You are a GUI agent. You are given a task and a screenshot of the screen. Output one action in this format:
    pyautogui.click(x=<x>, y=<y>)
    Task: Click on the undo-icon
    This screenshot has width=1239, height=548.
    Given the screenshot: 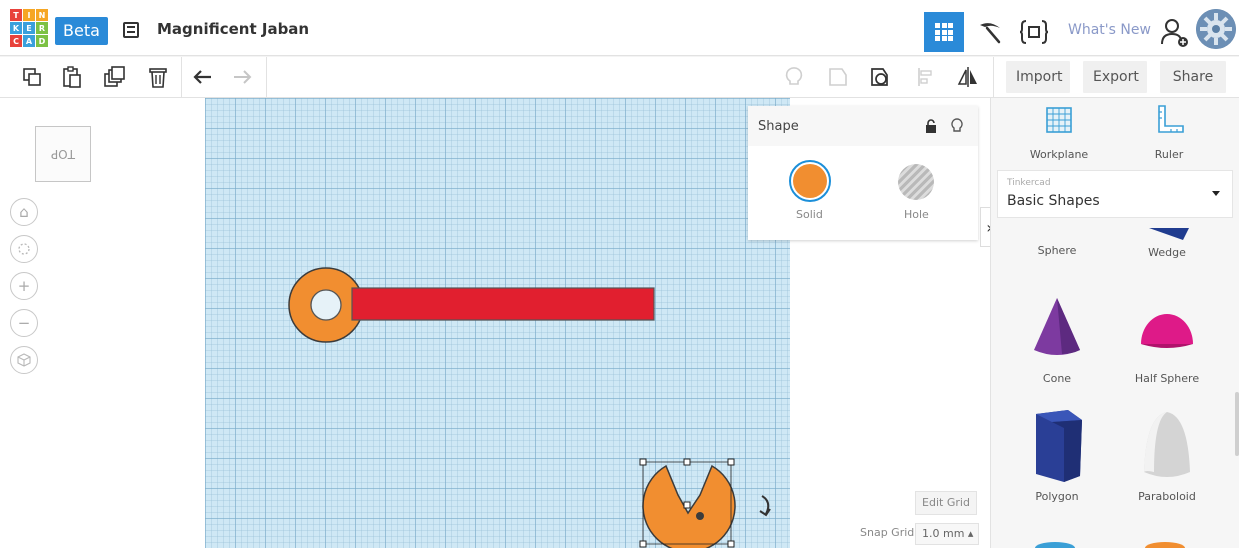 What is the action you would take?
    pyautogui.click(x=203, y=77)
    